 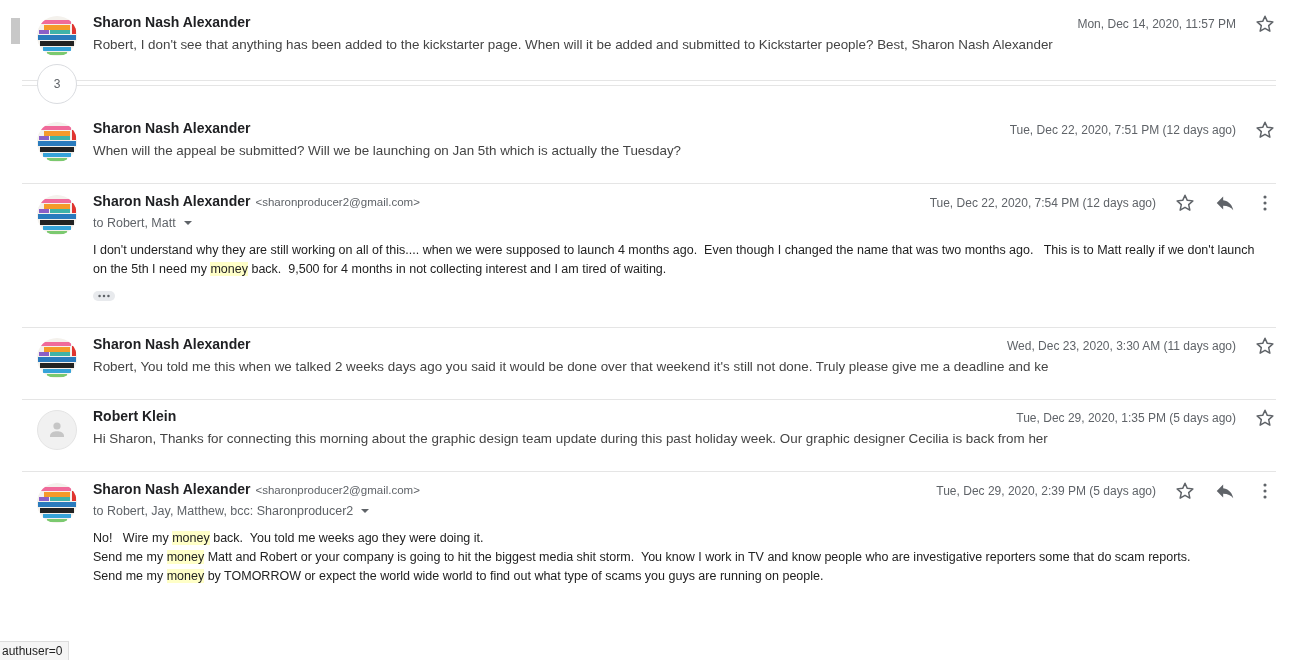 I want to click on message-date: Tue, Dec 29, 2020, 2:39 PM (5 days ago), so click(x=1046, y=491).